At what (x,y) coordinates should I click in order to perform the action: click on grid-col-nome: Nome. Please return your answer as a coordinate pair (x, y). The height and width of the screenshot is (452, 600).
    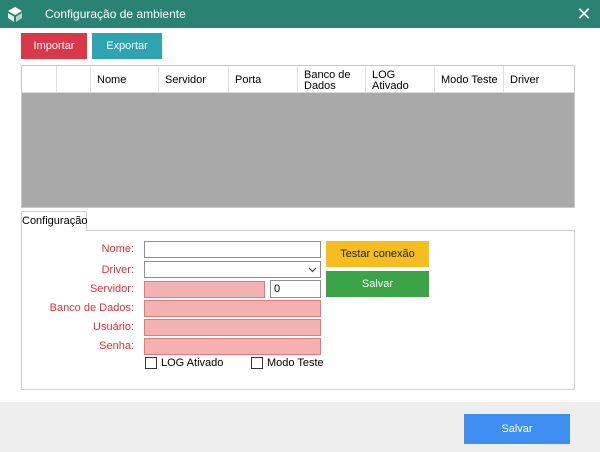
    Looking at the image, I should click on (125, 79).